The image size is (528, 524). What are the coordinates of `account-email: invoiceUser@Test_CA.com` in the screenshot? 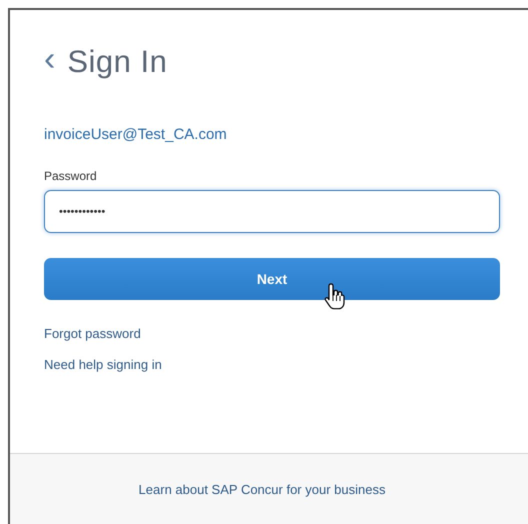 It's located at (135, 134).